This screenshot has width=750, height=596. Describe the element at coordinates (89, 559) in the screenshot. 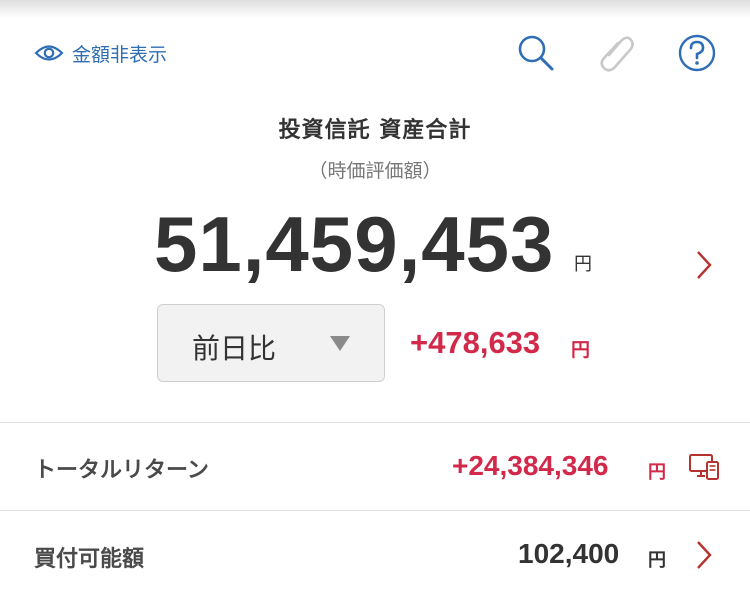

I see `purchasable-amount-label: 買付可能額` at that location.